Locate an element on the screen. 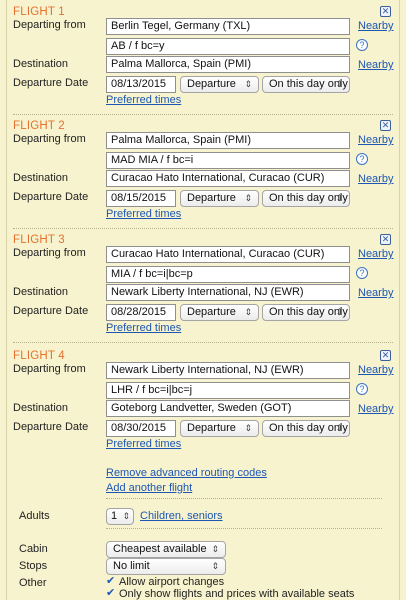  destination-input: Goteborg Landvetter, Sweden (GOT) is located at coordinates (228, 408).